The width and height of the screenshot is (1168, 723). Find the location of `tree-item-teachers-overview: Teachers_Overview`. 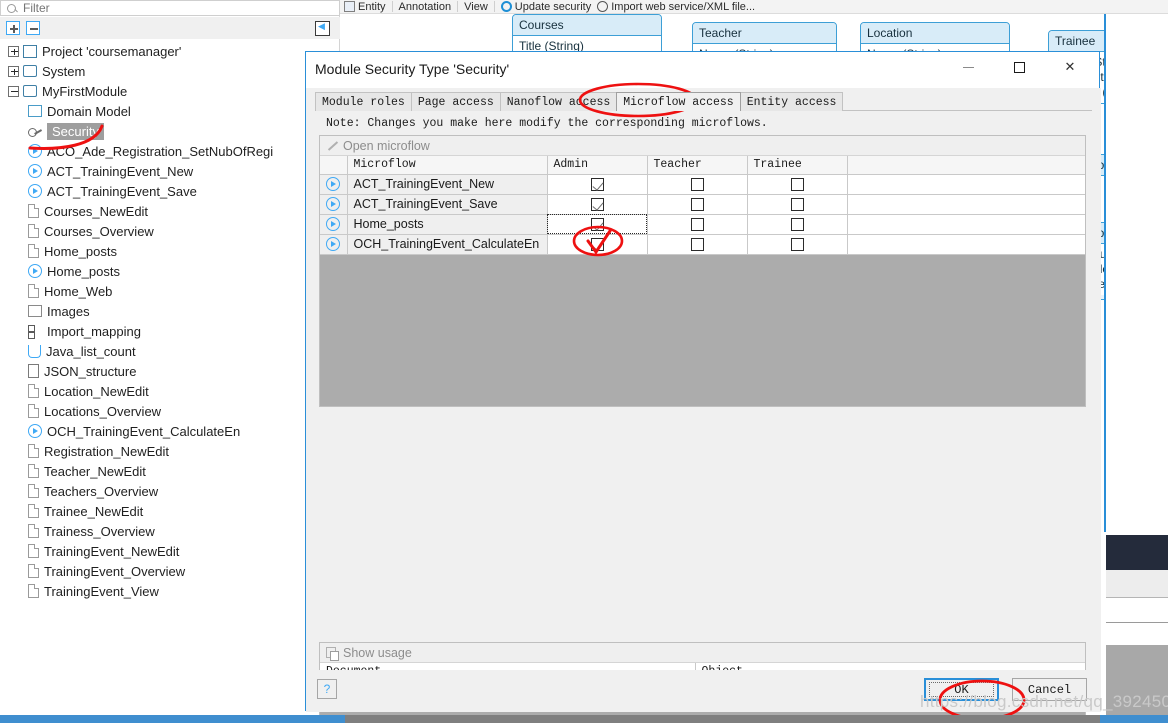

tree-item-teachers-overview: Teachers_Overview is located at coordinates (170, 491).